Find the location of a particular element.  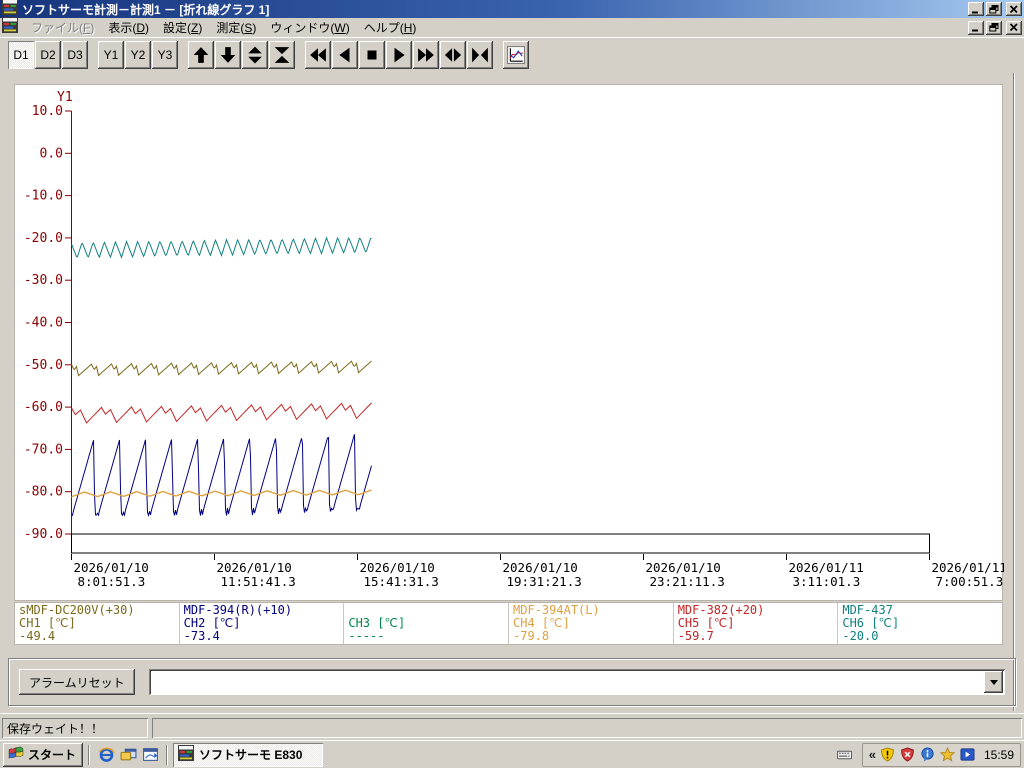

status-panel-secondary is located at coordinates (587, 728).